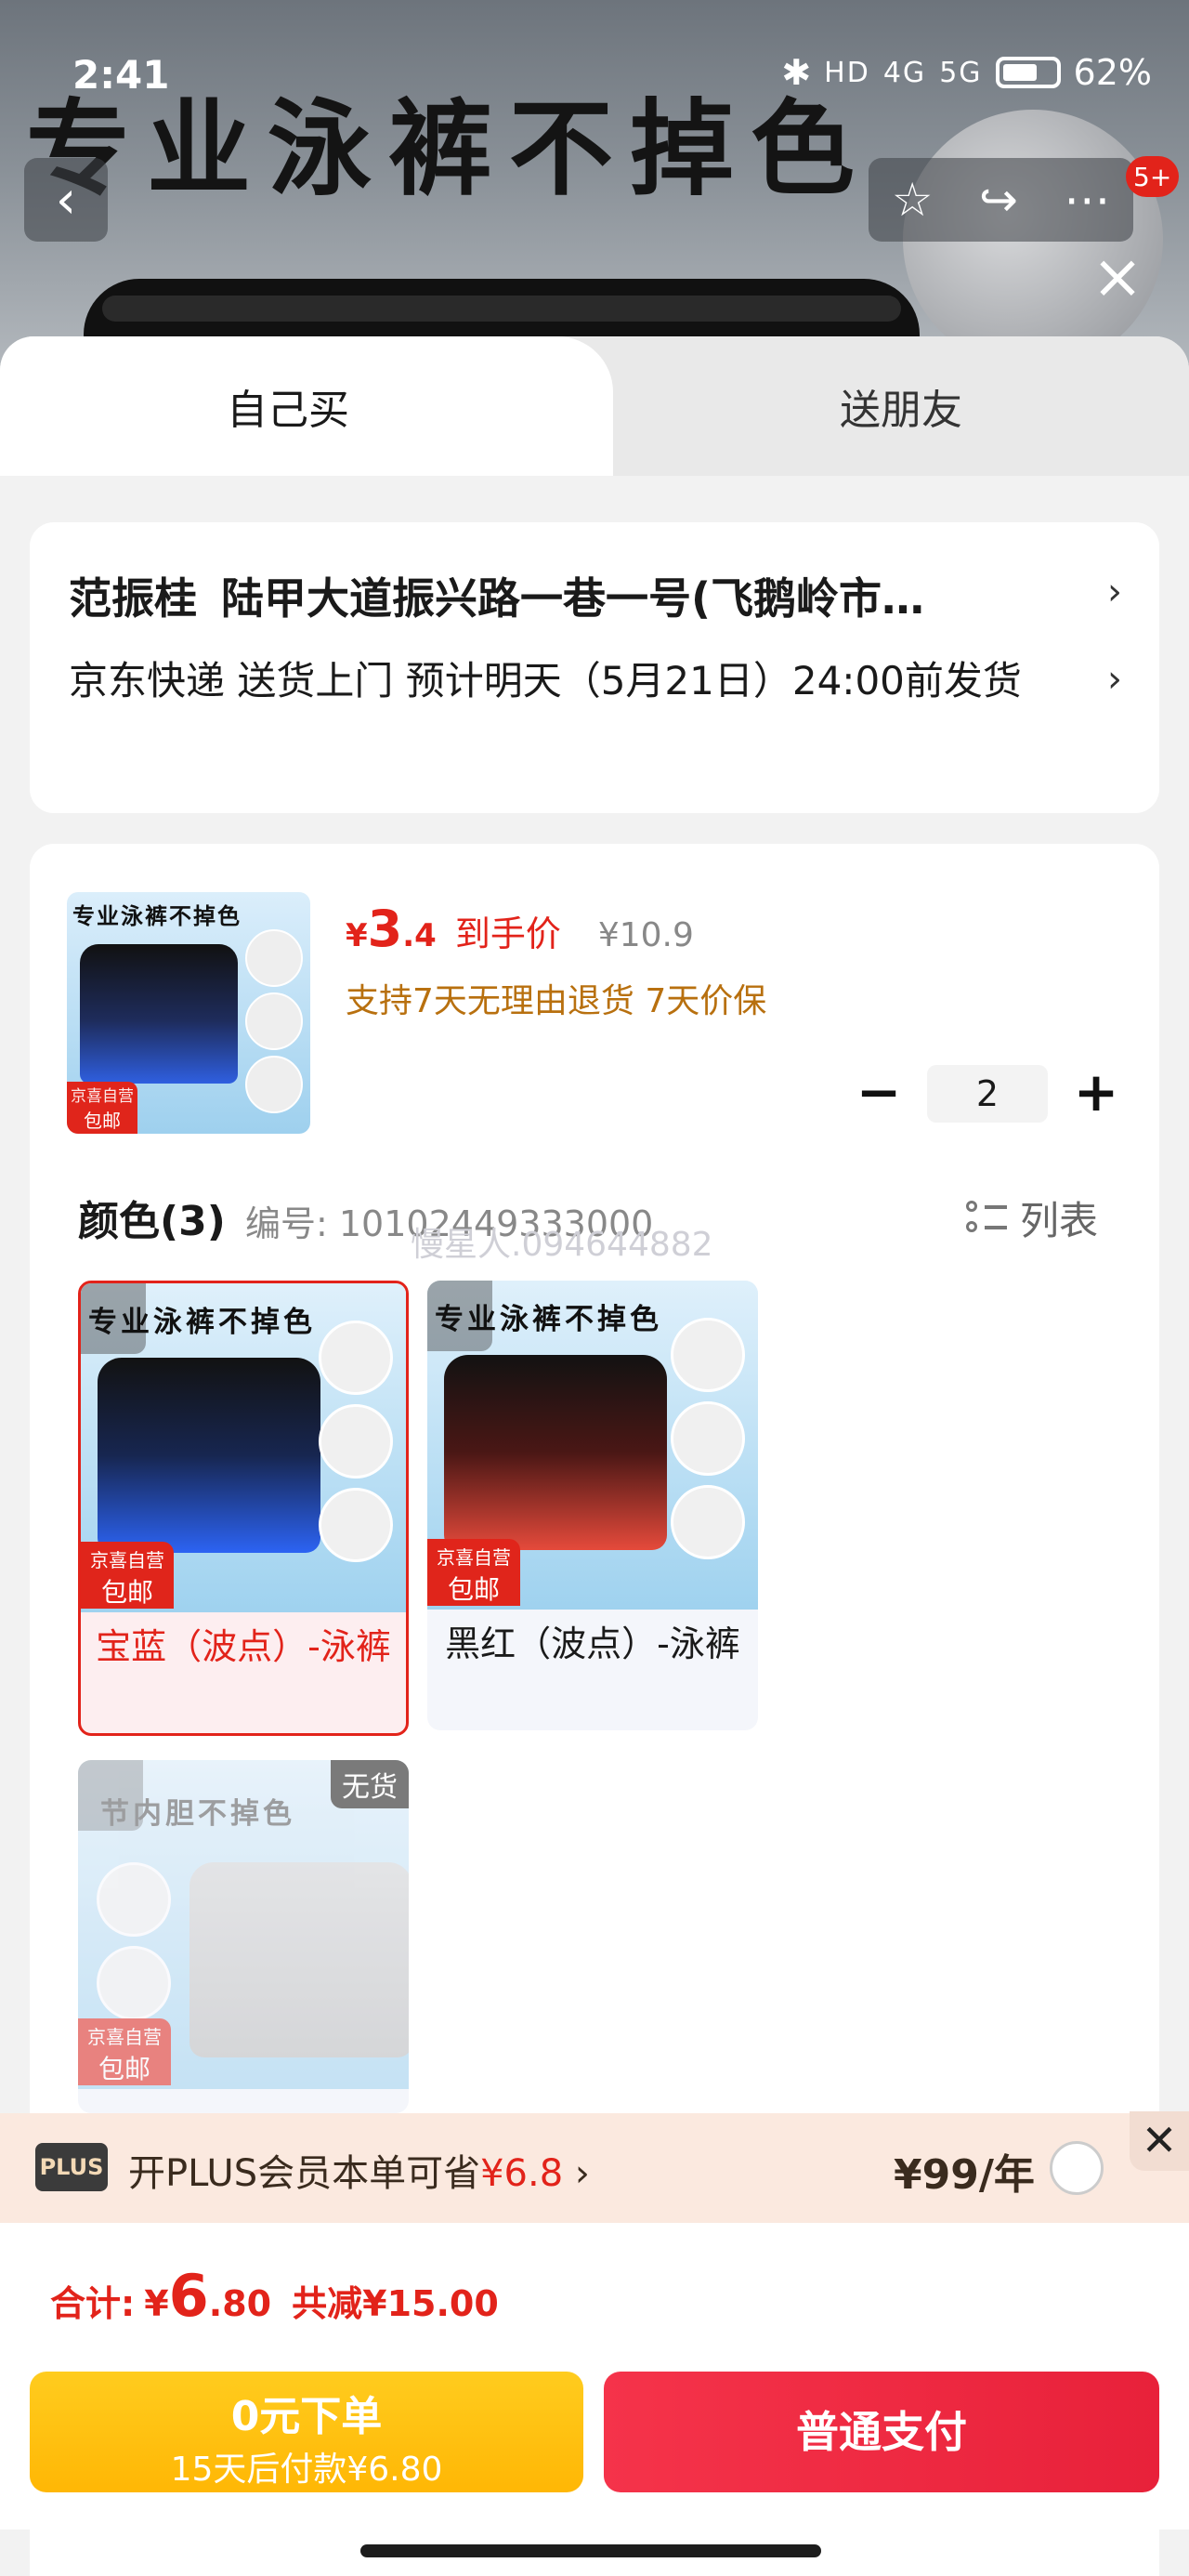  Describe the element at coordinates (562, 1245) in the screenshot. I see `watermark-text: 慢星人.094644882` at that location.